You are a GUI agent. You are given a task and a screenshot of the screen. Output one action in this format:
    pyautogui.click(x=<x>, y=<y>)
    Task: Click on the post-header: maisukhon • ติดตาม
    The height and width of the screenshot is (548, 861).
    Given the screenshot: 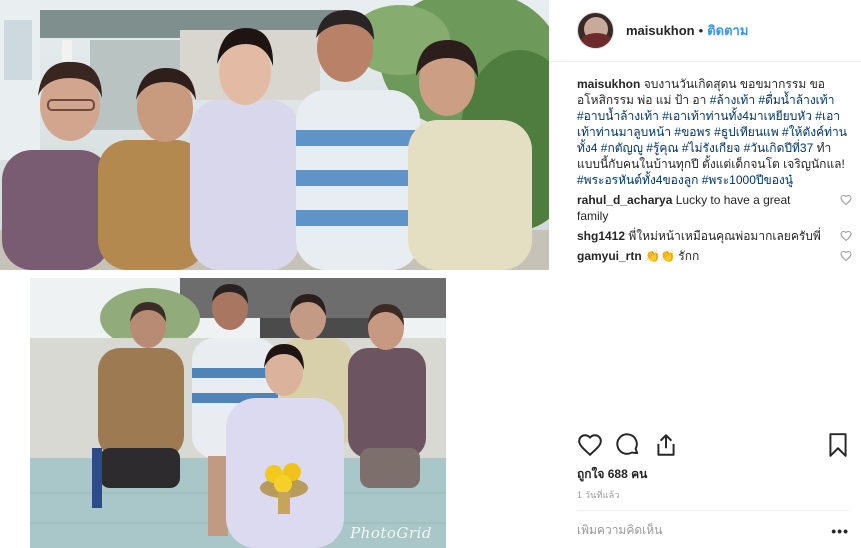 What is the action you would take?
    pyautogui.click(x=705, y=31)
    